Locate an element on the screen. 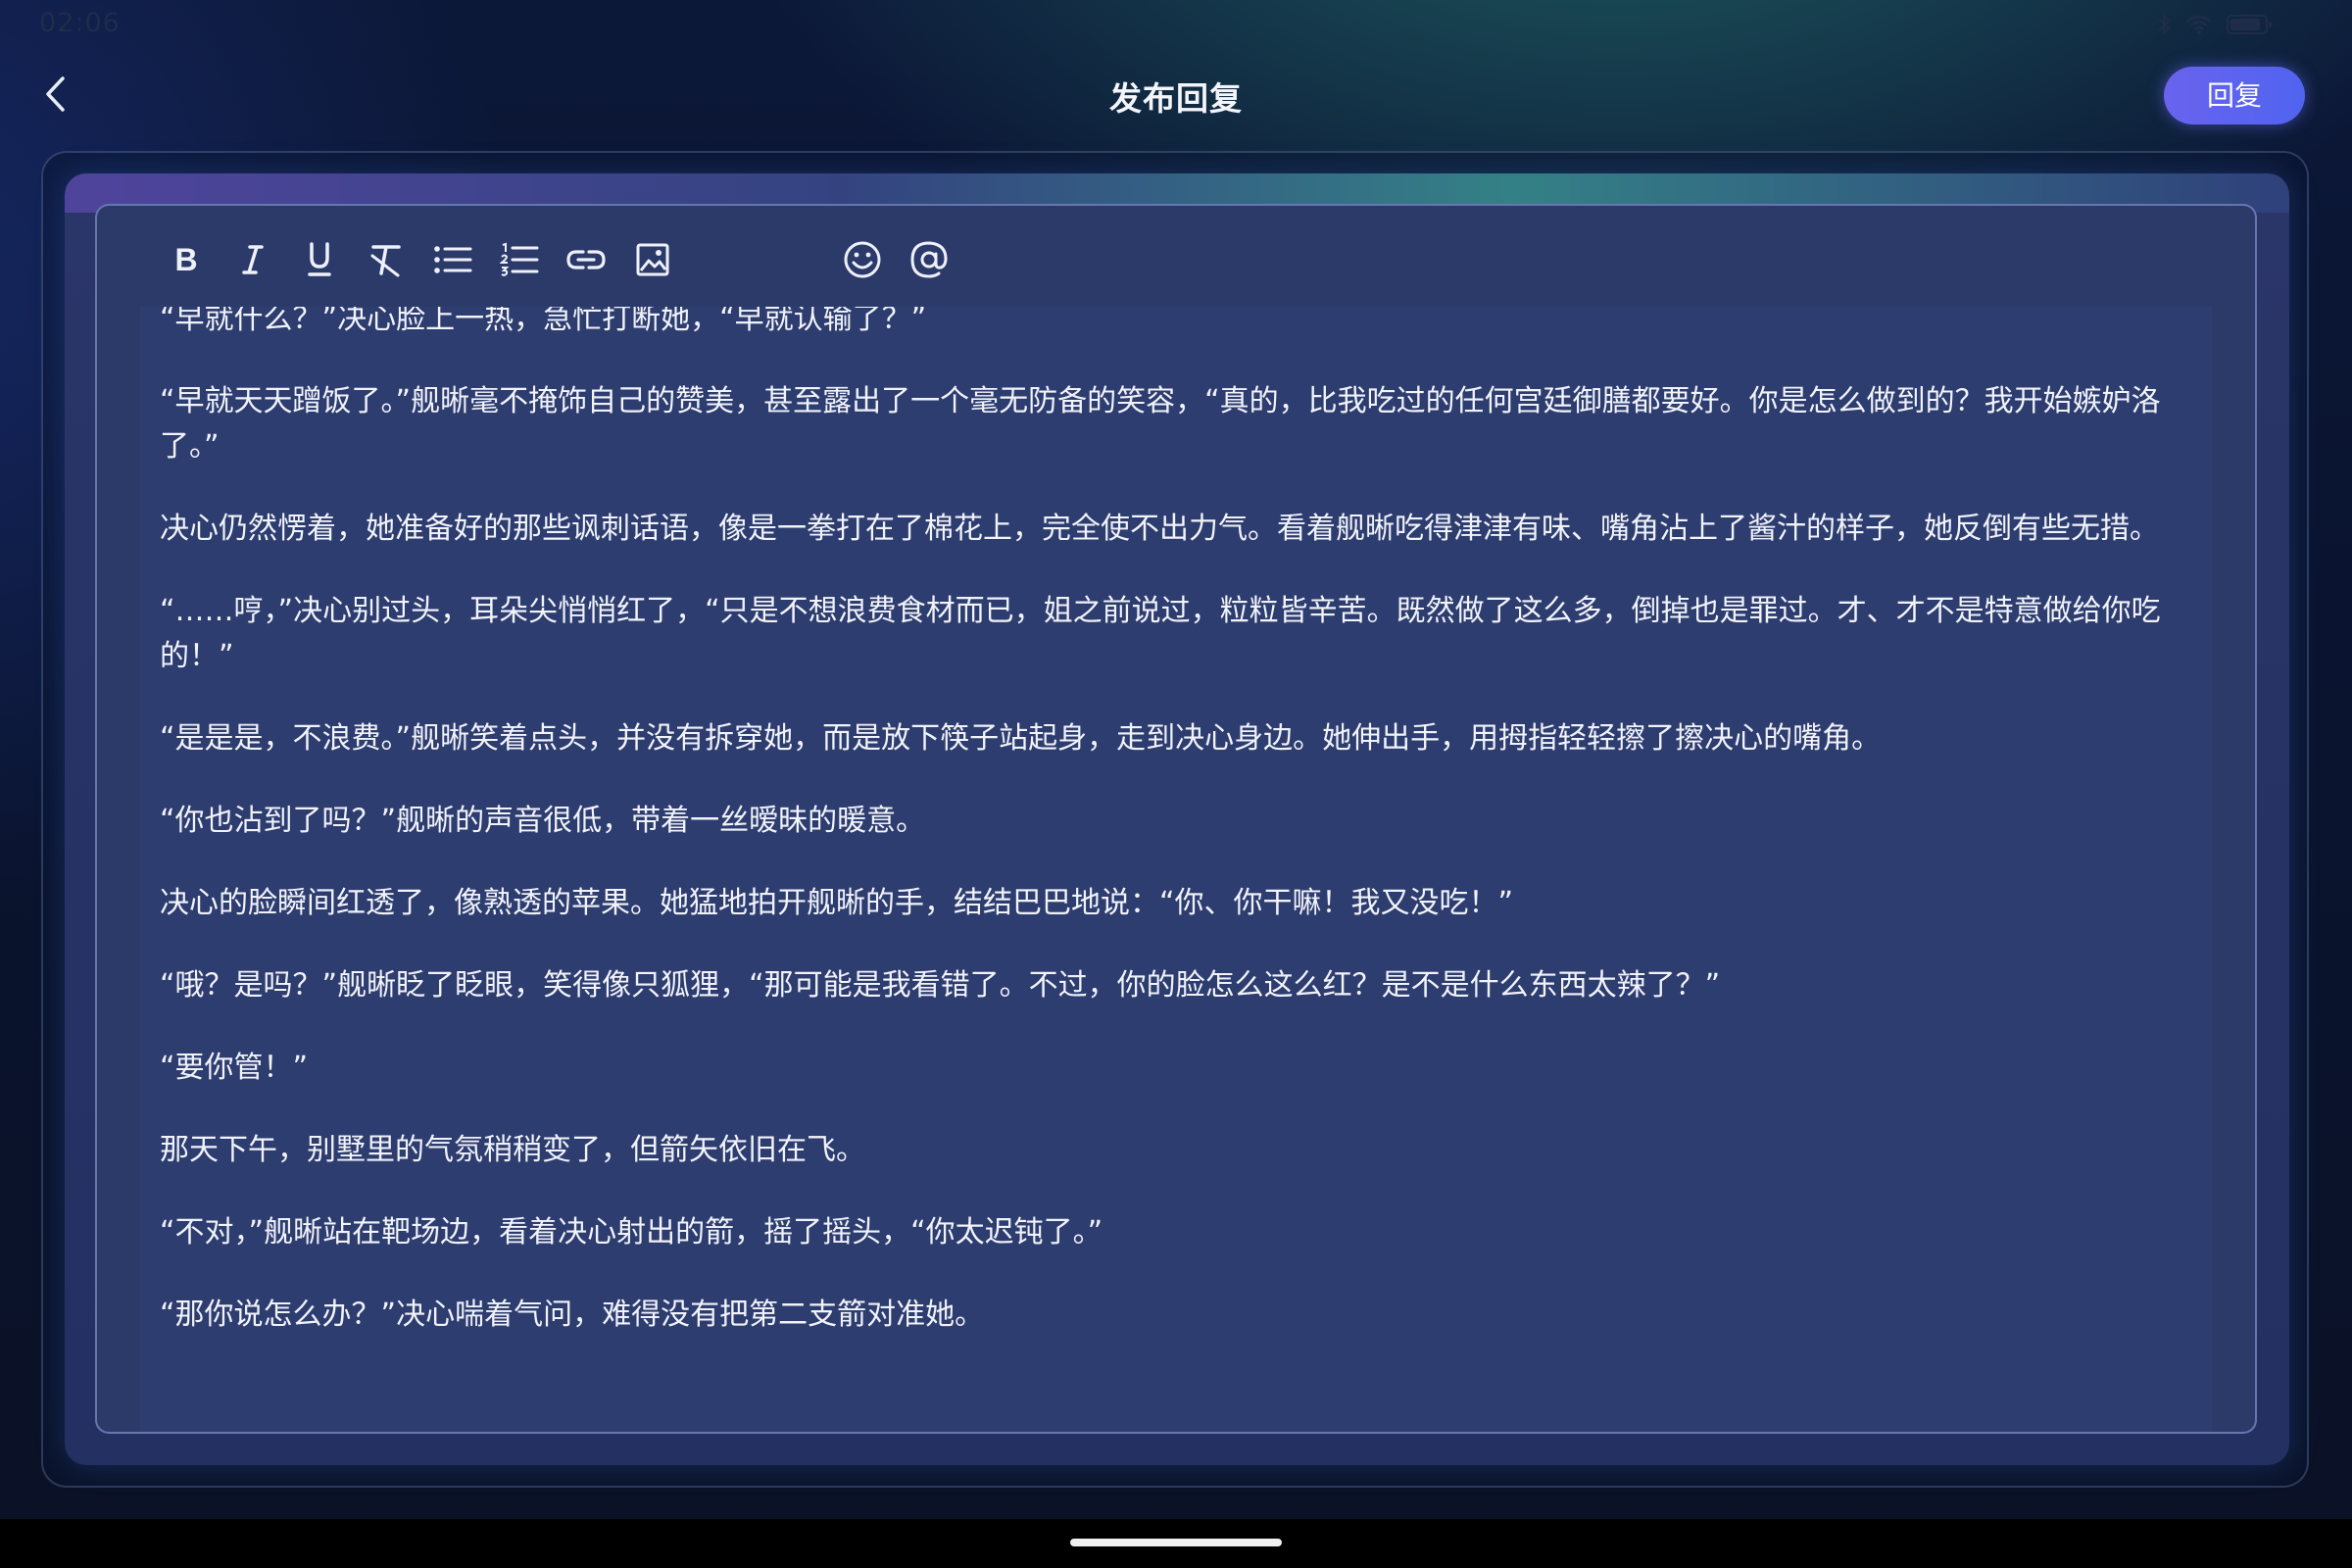 This screenshot has width=2352, height=1568. italic-button is located at coordinates (253, 259).